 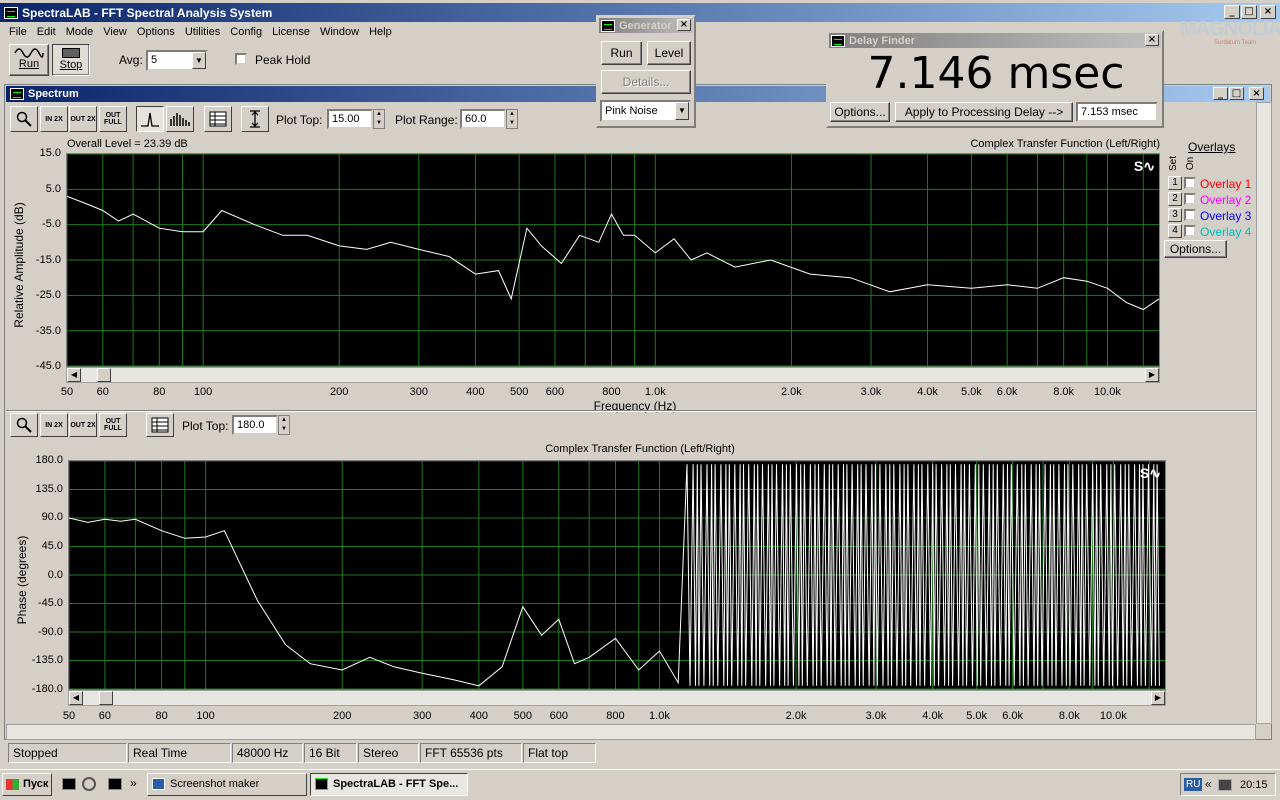 What do you see at coordinates (115, 32) in the screenshot?
I see `menu-view: View` at bounding box center [115, 32].